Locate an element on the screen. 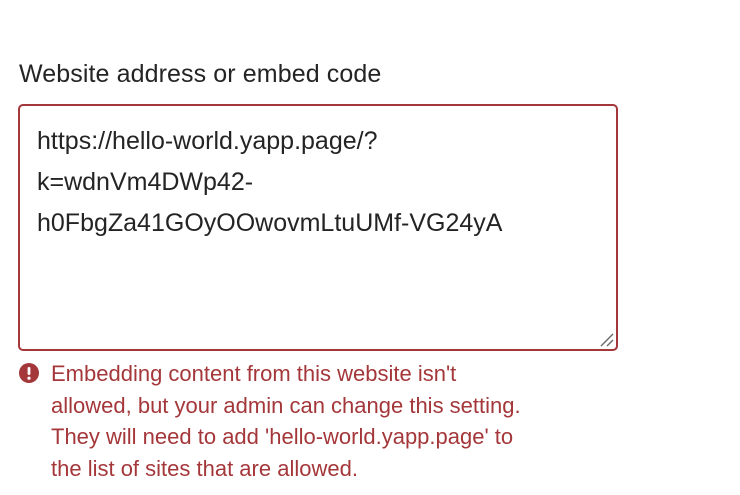 The image size is (740, 495). resize-handle-icon is located at coordinates (606, 339).